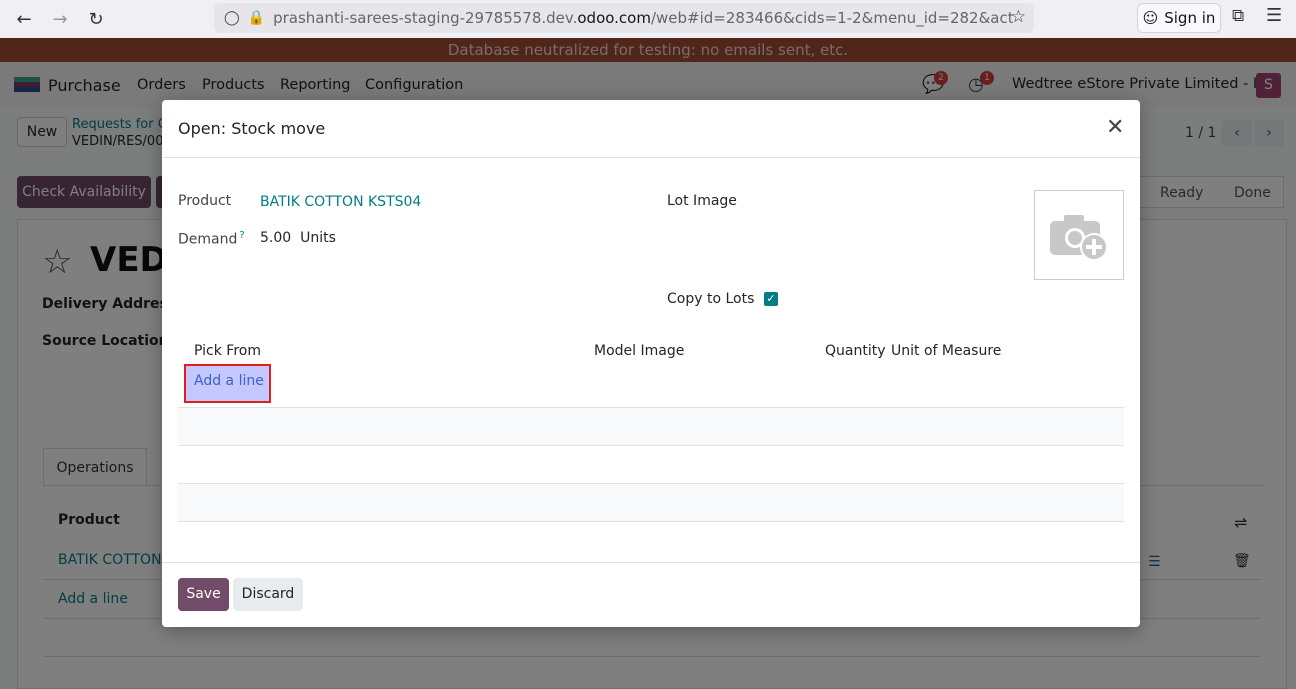 The image size is (1296, 689). What do you see at coordinates (702, 201) in the screenshot?
I see `lot-image-label: Lot Image` at bounding box center [702, 201].